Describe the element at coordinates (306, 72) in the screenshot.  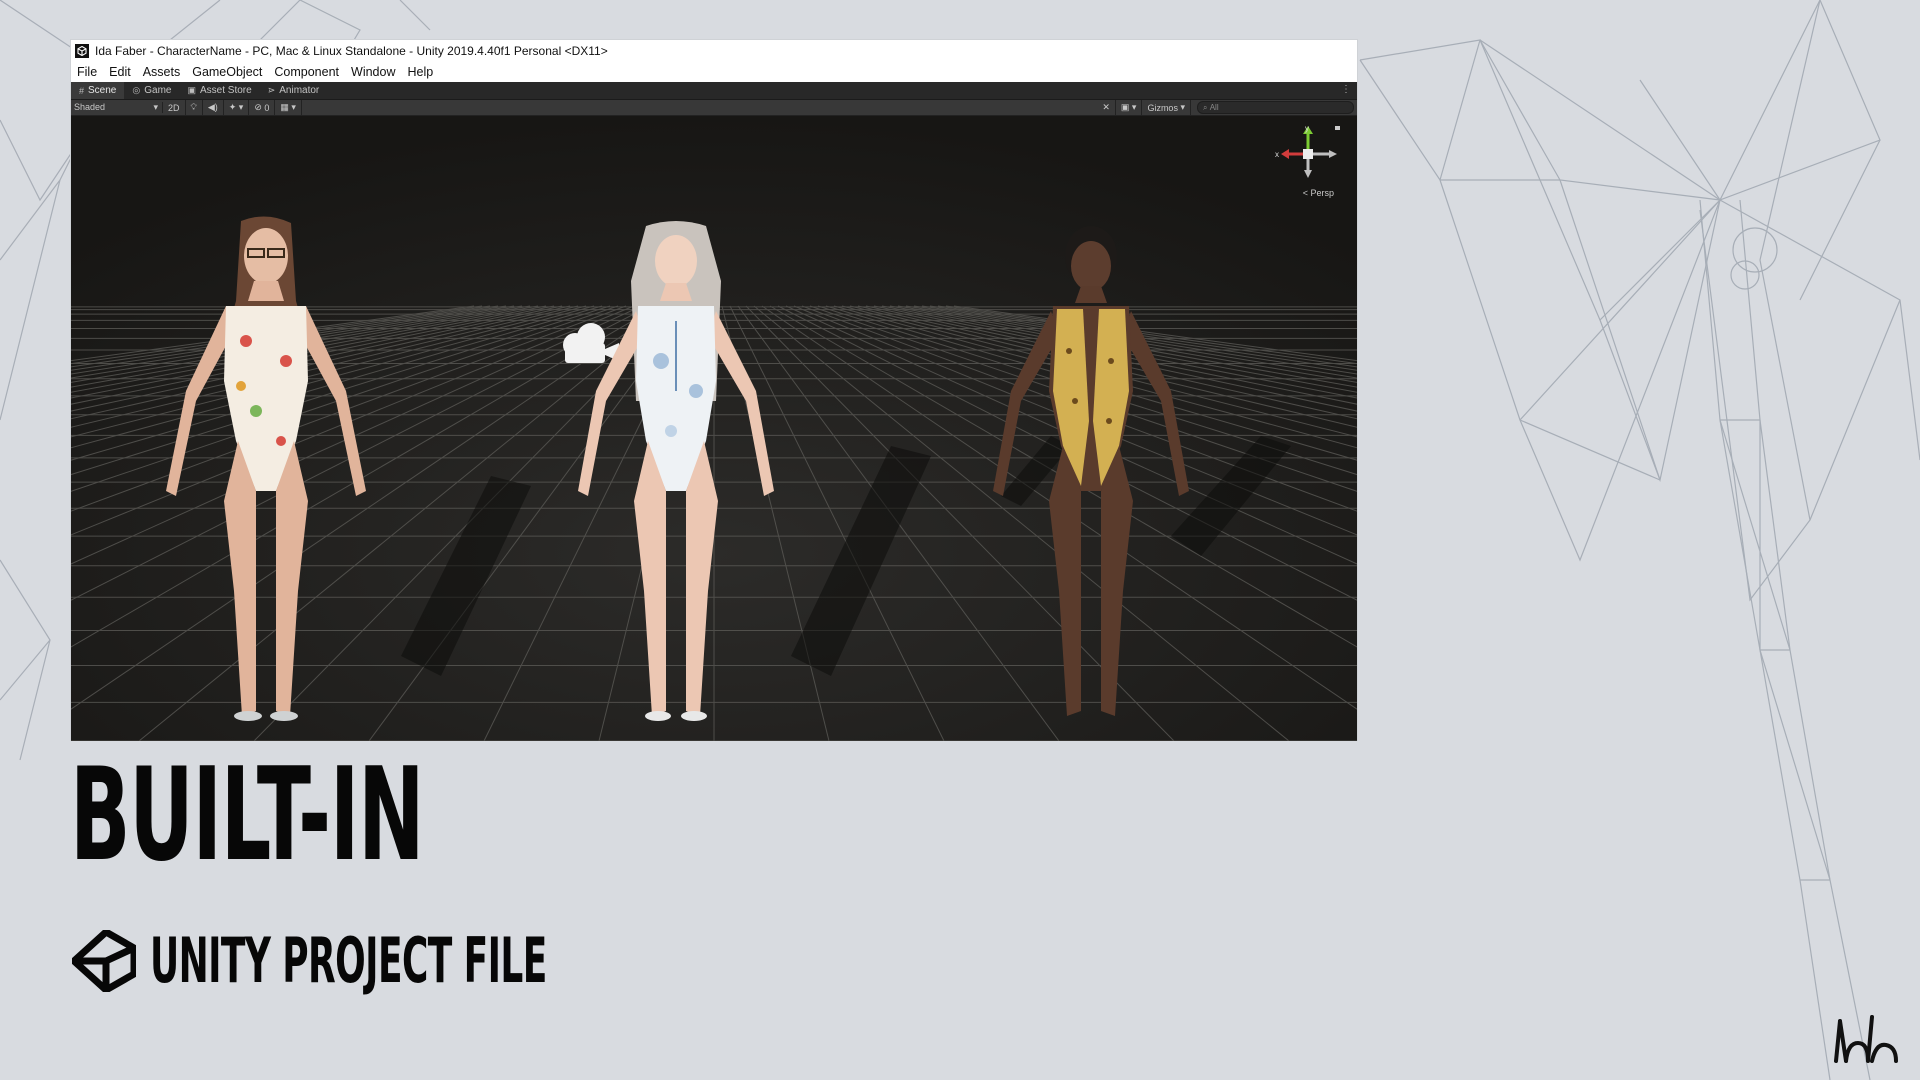
I see `menu-component: Component` at that location.